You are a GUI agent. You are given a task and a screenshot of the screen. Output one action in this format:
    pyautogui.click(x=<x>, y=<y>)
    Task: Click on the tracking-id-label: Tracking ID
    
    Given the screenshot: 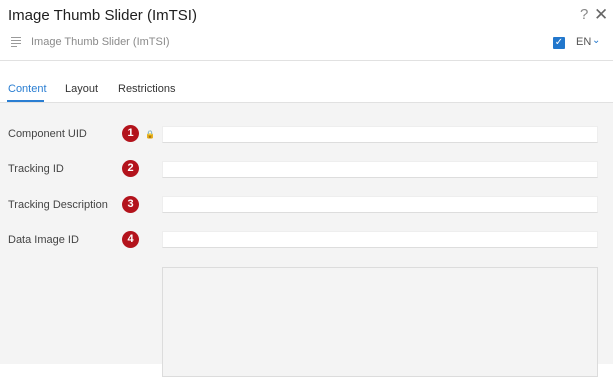 What is the action you would take?
    pyautogui.click(x=36, y=169)
    